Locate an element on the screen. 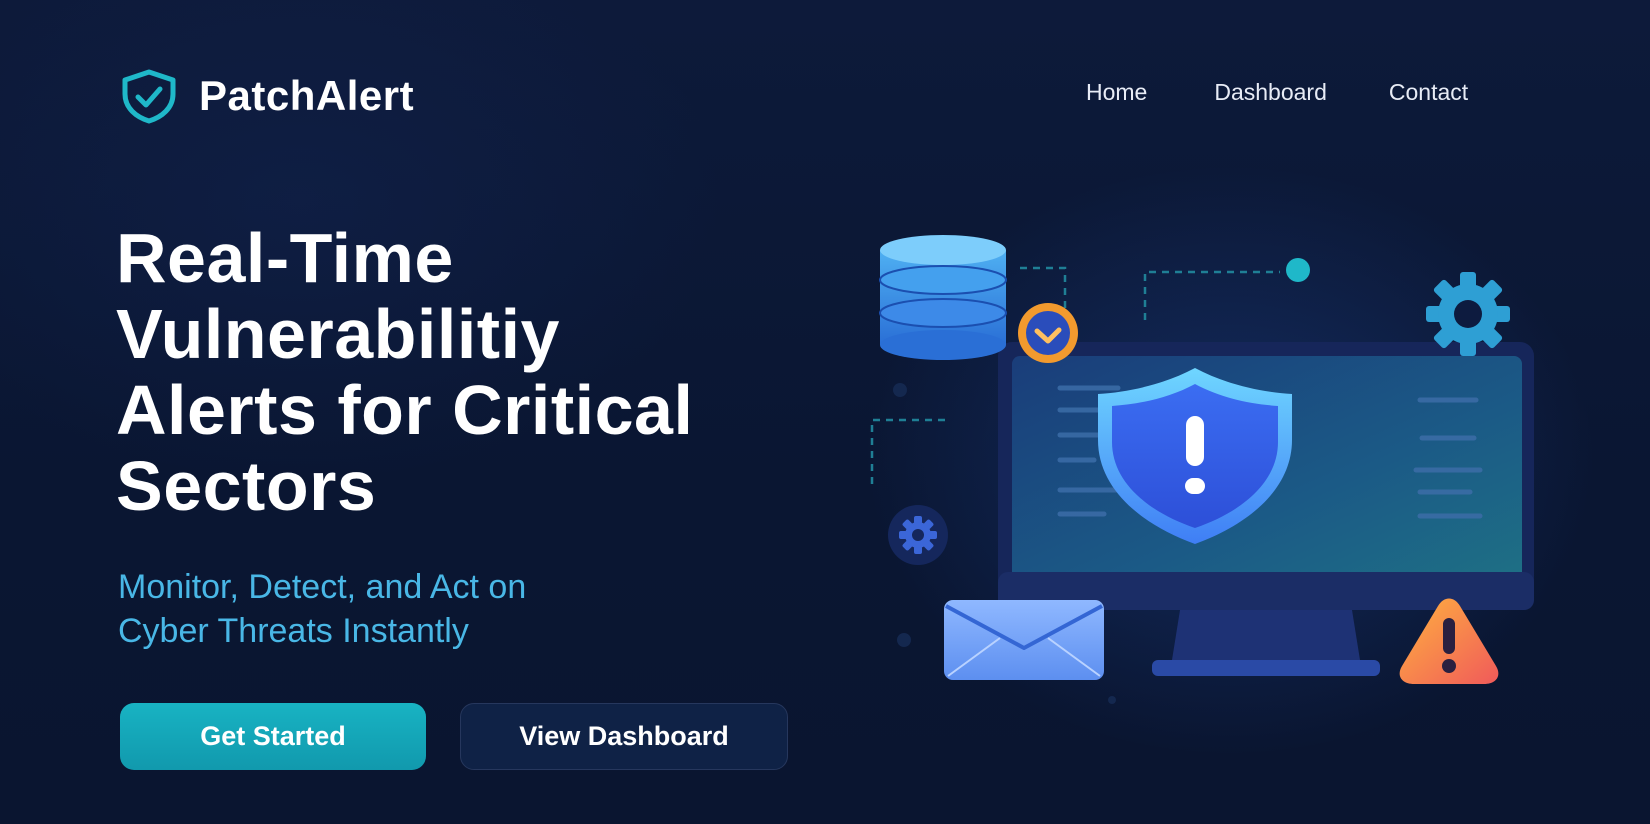 Image resolution: width=1650 pixels, height=824 pixels. nav-contact-link: Contact is located at coordinates (1428, 92).